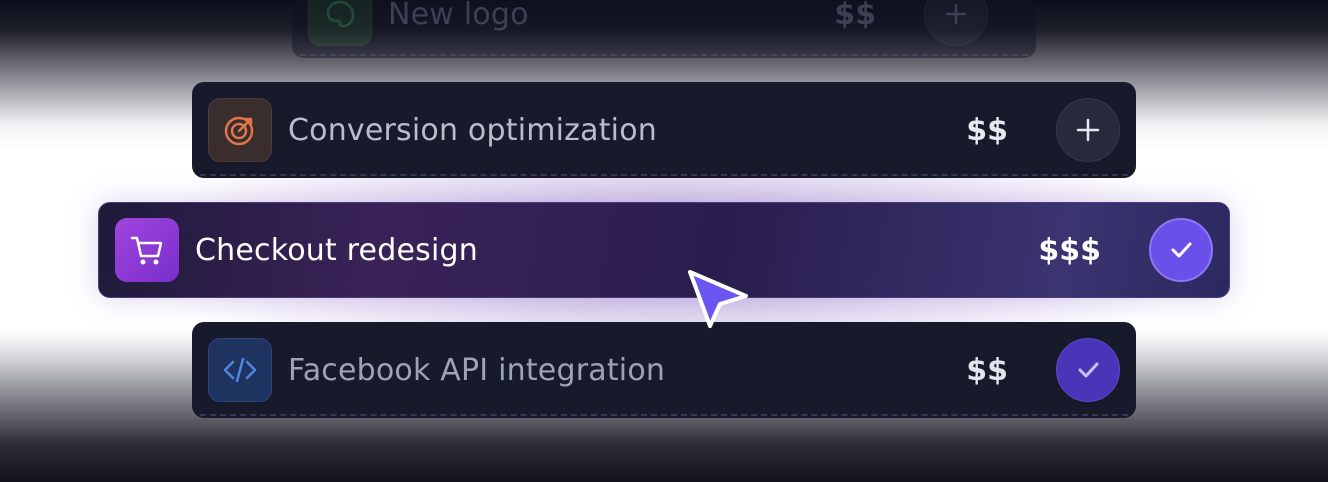 This screenshot has height=482, width=1328. Describe the element at coordinates (1069, 250) in the screenshot. I see `price-tier: $$$` at that location.